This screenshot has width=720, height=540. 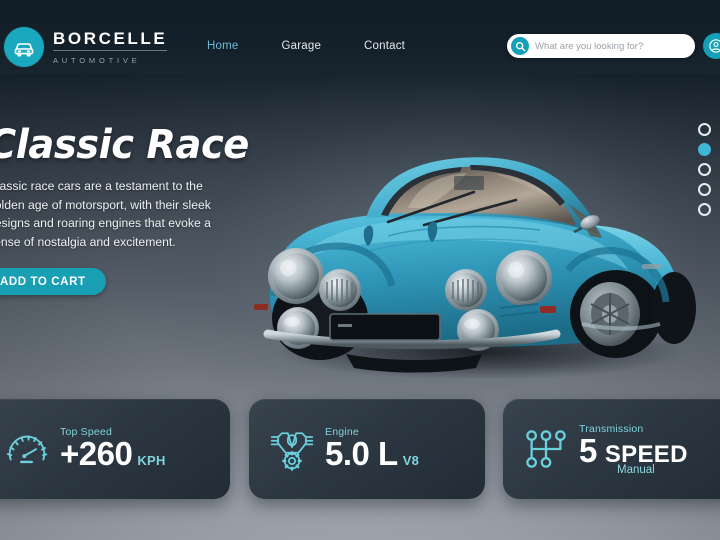 I want to click on gear-shifter-icon, so click(x=546, y=449).